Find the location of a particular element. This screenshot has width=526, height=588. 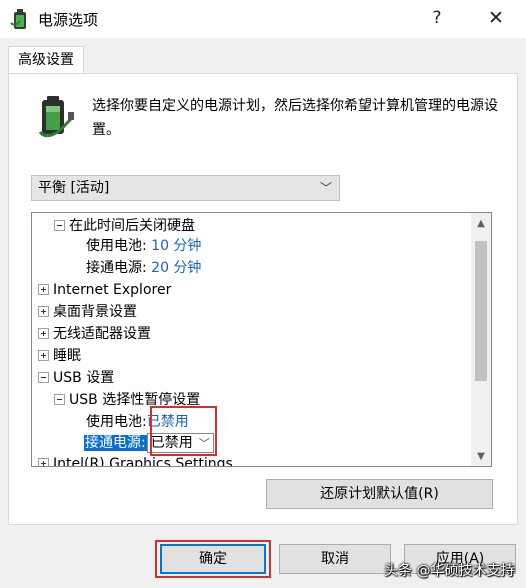

tab-advanced-settings: 高级设置 is located at coordinates (46, 60).